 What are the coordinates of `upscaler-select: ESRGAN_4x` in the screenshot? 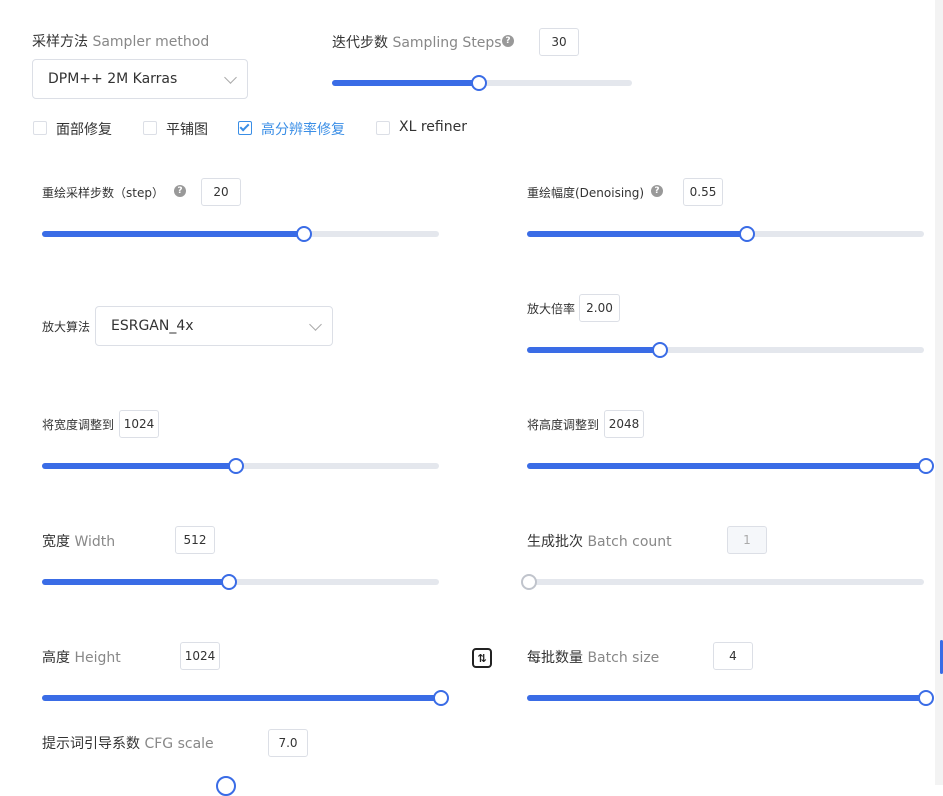 It's located at (214, 326).